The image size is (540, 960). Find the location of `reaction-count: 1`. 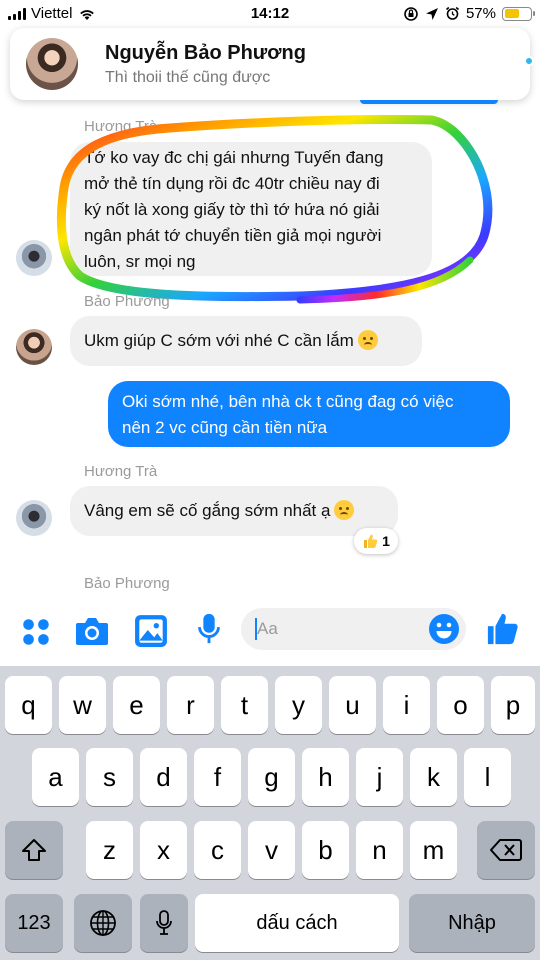

reaction-count: 1 is located at coordinates (386, 541).